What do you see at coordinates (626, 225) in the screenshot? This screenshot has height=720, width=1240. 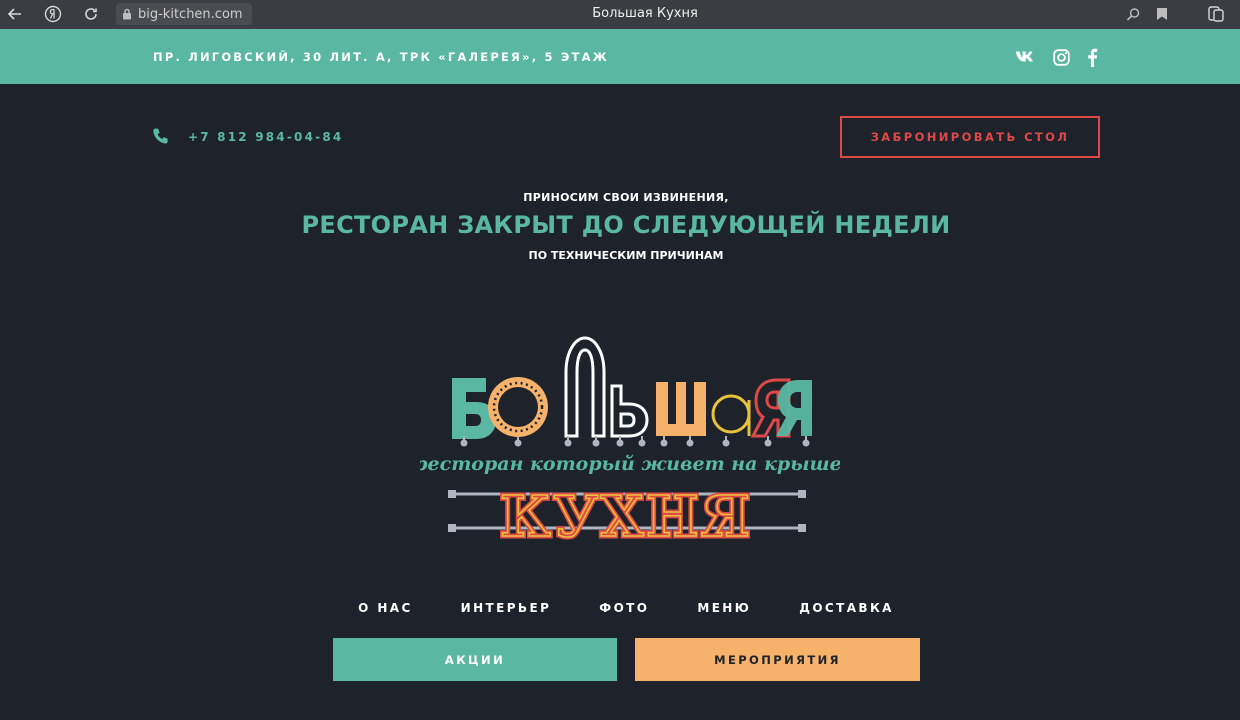 I see `closure-headline: РЕСТОРАН ЗАКРЫТ ДО СЛЕДУЮЩЕЙ НЕДЕЛИ` at bounding box center [626, 225].